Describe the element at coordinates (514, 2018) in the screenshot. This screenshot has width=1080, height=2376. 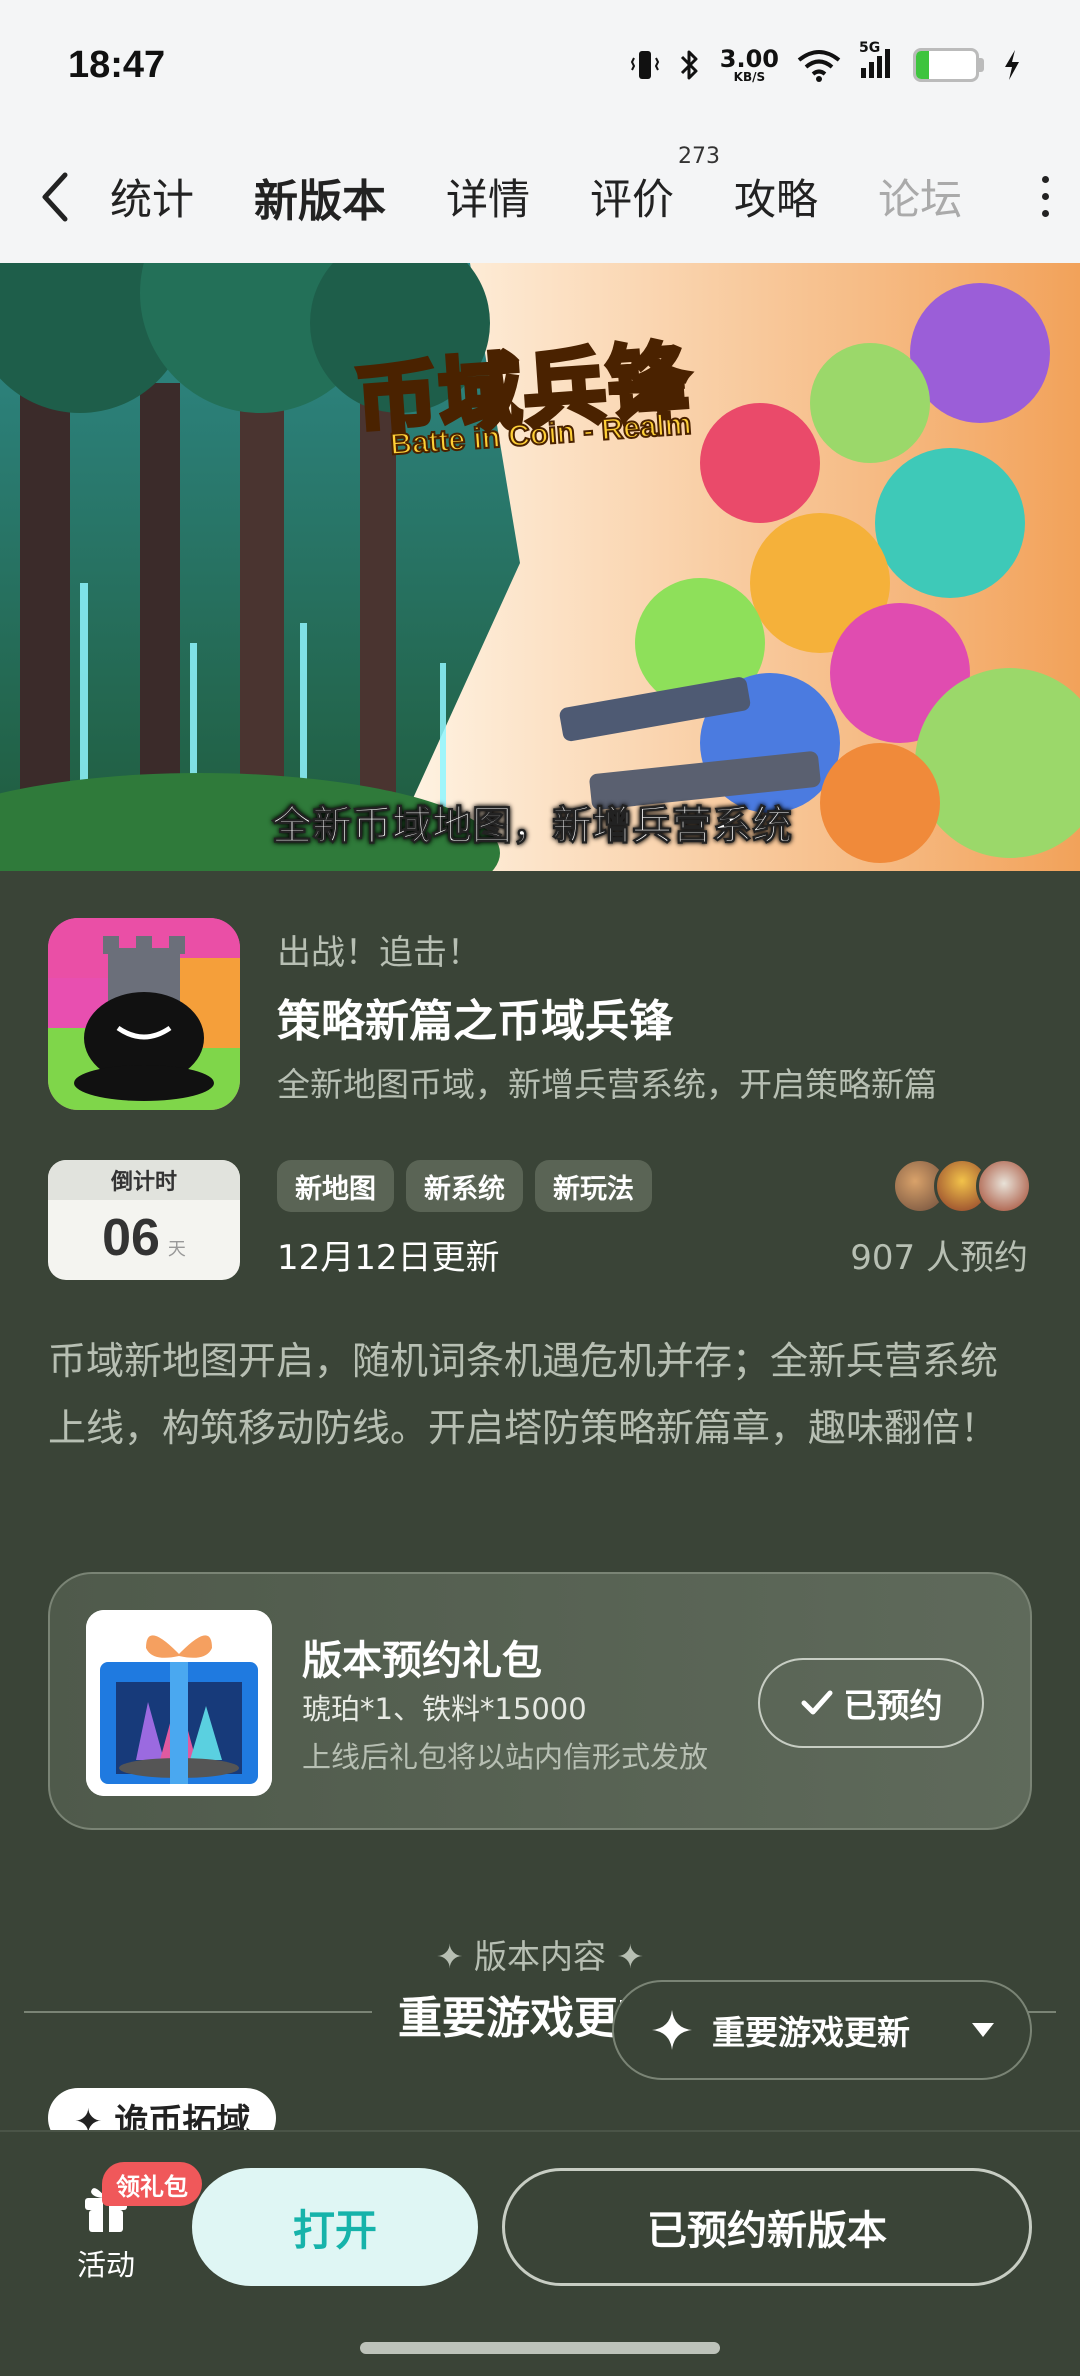
I see `version-content-heading: 重要游戏更新` at that location.